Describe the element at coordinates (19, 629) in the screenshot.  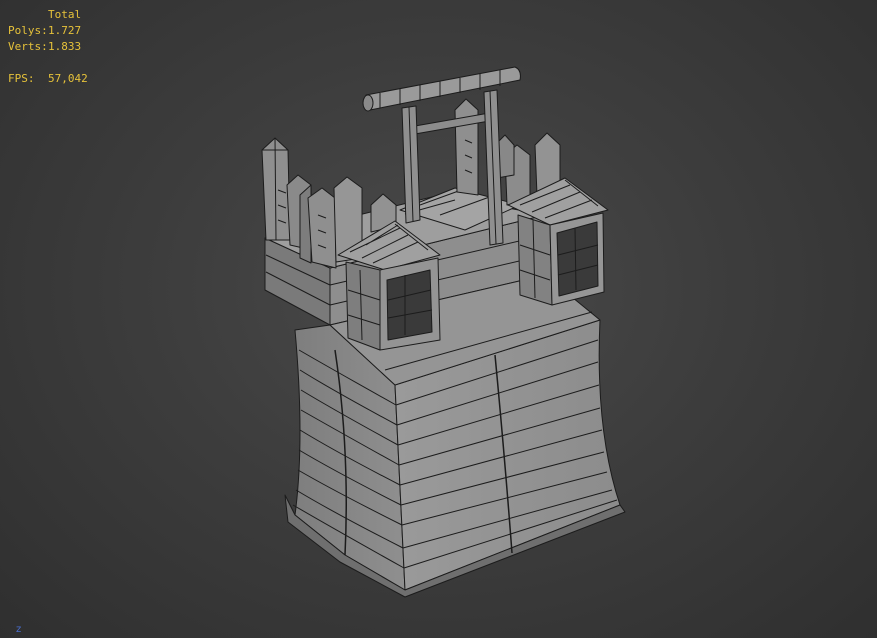
I see `axis-gizmo-label: z` at that location.